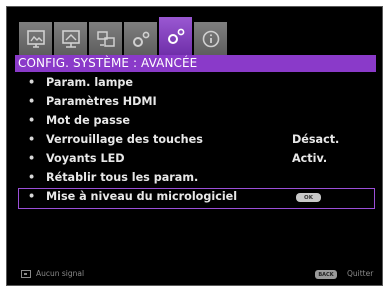 The height and width of the screenshot is (291, 391). I want to click on menu-title-bar: CONFIG. SYSTÈME : AVANCÉE, so click(195, 63).